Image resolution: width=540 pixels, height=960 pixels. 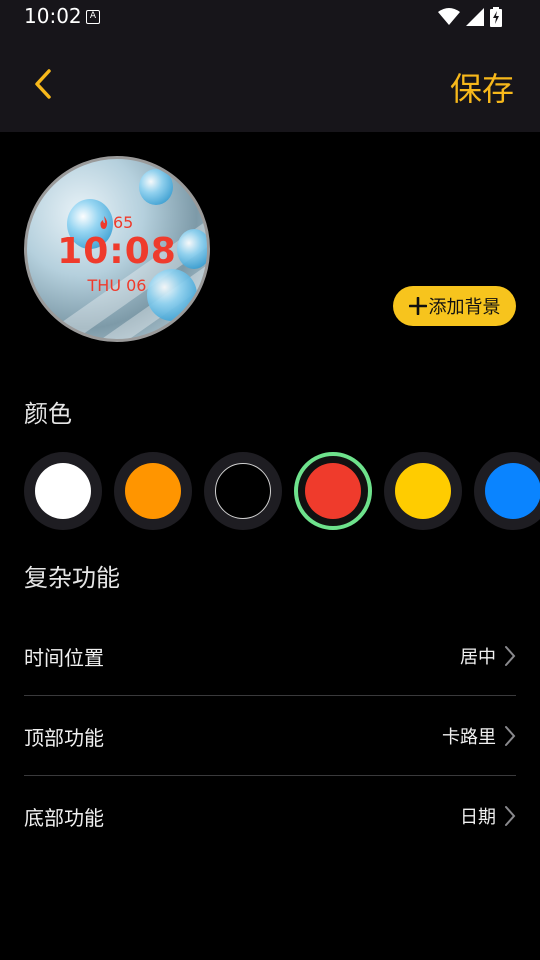 I want to click on chevron-left-icon, so click(x=43, y=84).